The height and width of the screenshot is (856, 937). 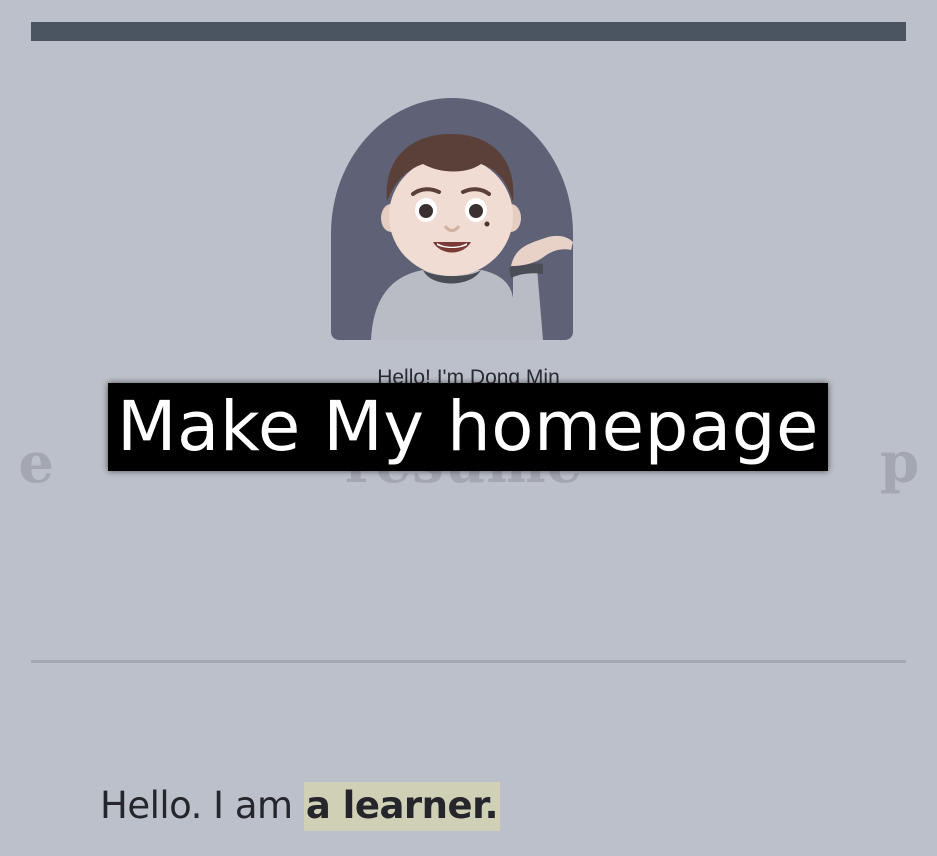 I want to click on section-divider, so click(x=468, y=661).